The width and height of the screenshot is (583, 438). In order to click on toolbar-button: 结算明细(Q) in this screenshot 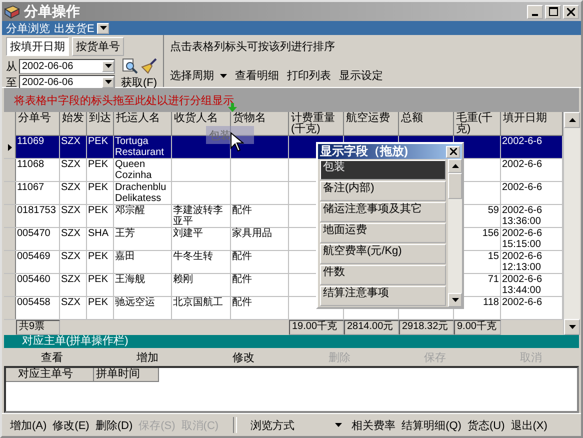, I will do `click(432, 425)`.